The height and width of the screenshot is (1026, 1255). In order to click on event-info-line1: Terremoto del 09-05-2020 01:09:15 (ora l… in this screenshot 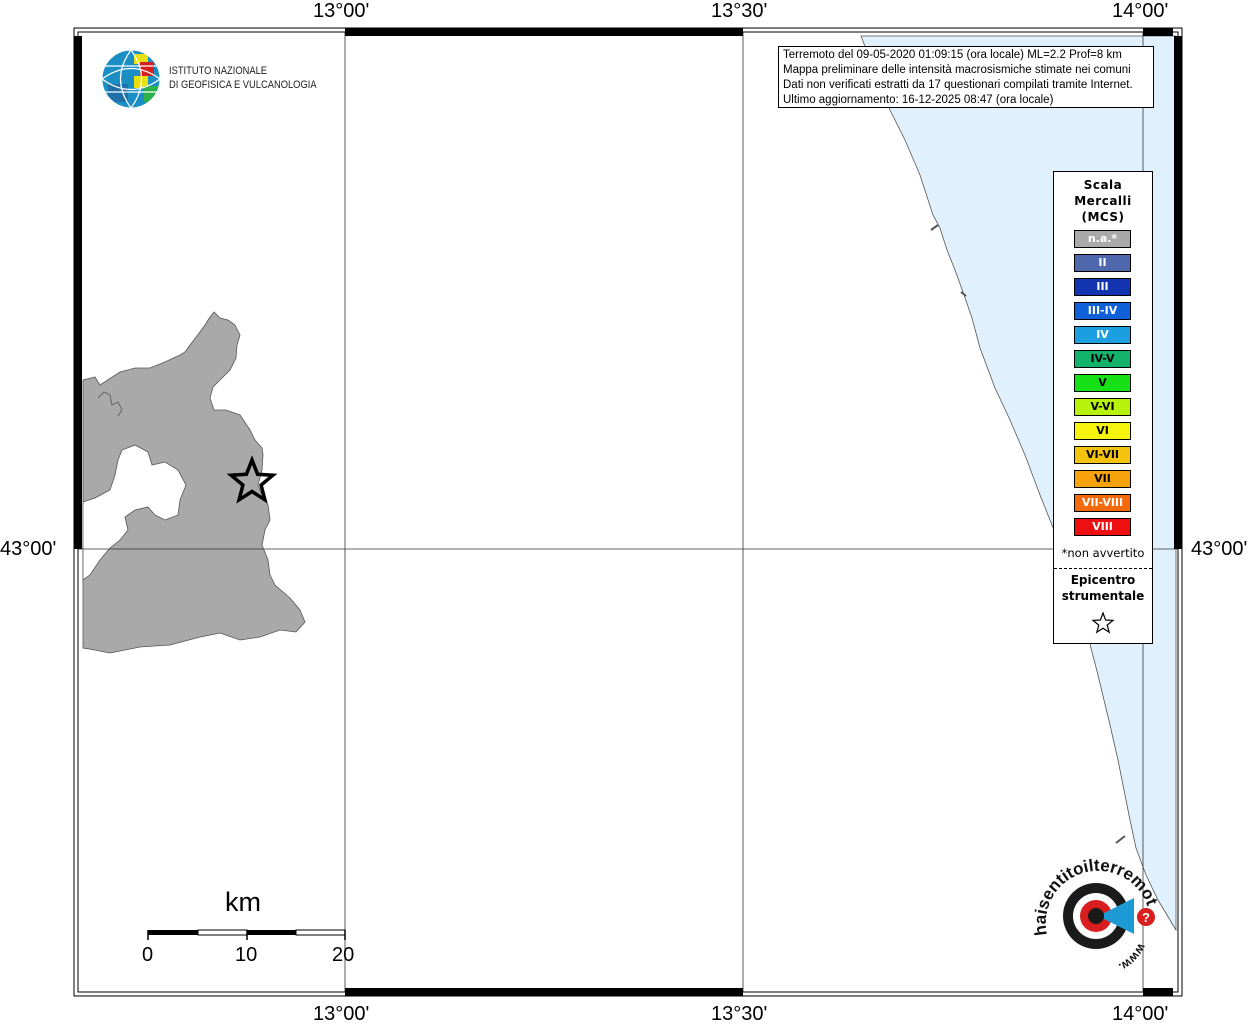, I will do `click(952, 55)`.